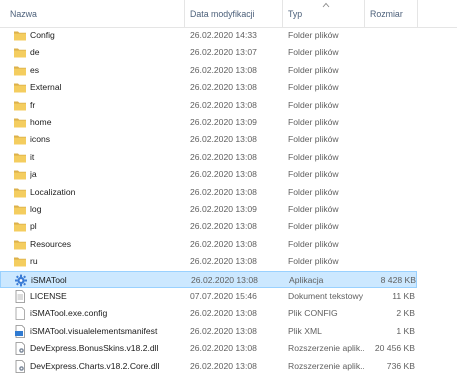 This screenshot has height=375, width=457. What do you see at coordinates (208, 70) in the screenshot?
I see `file-row: es 26.02.2020 13:08 Folder plików` at bounding box center [208, 70].